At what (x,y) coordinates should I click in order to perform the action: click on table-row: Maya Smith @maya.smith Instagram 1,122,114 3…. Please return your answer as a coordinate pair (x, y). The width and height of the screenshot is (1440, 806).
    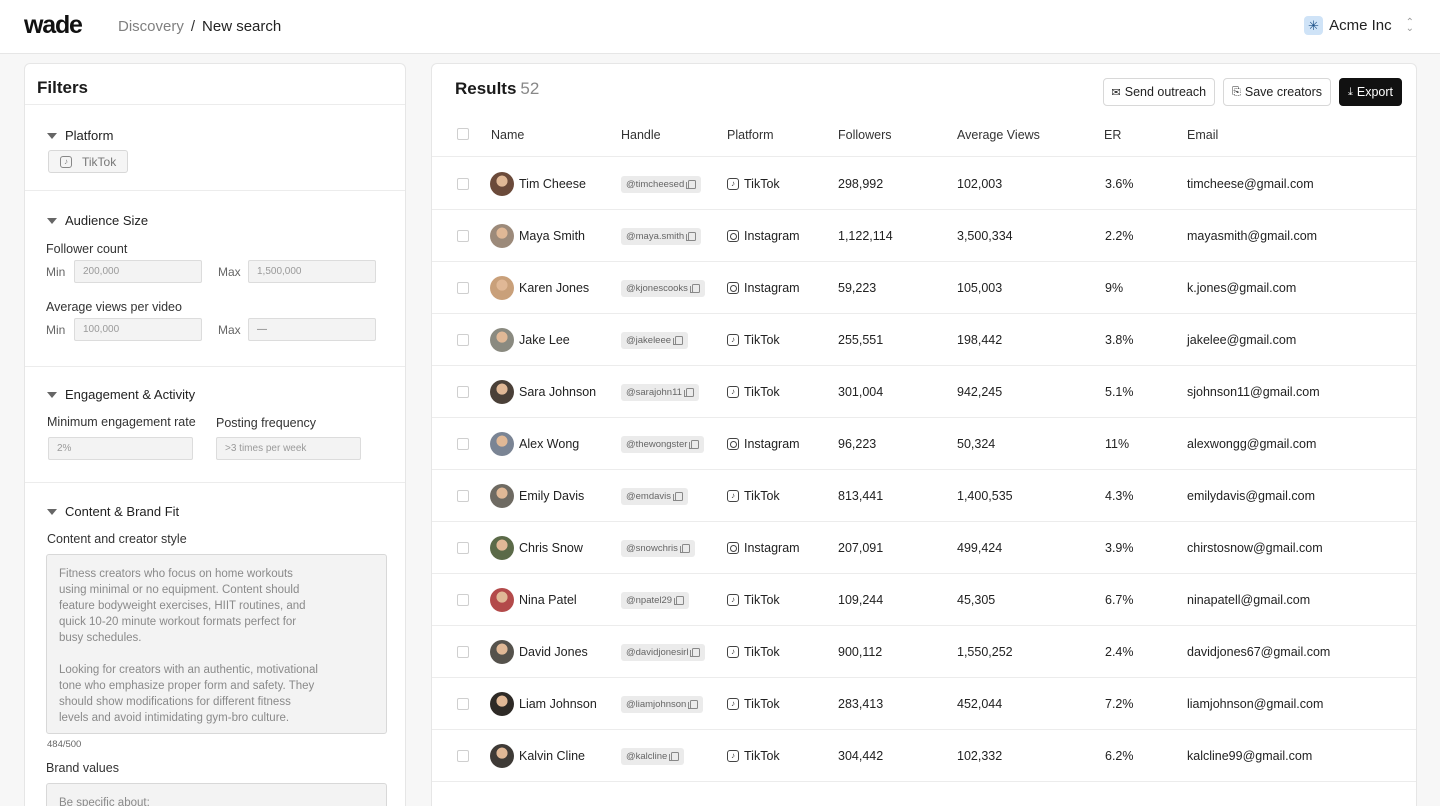
    Looking at the image, I should click on (924, 236).